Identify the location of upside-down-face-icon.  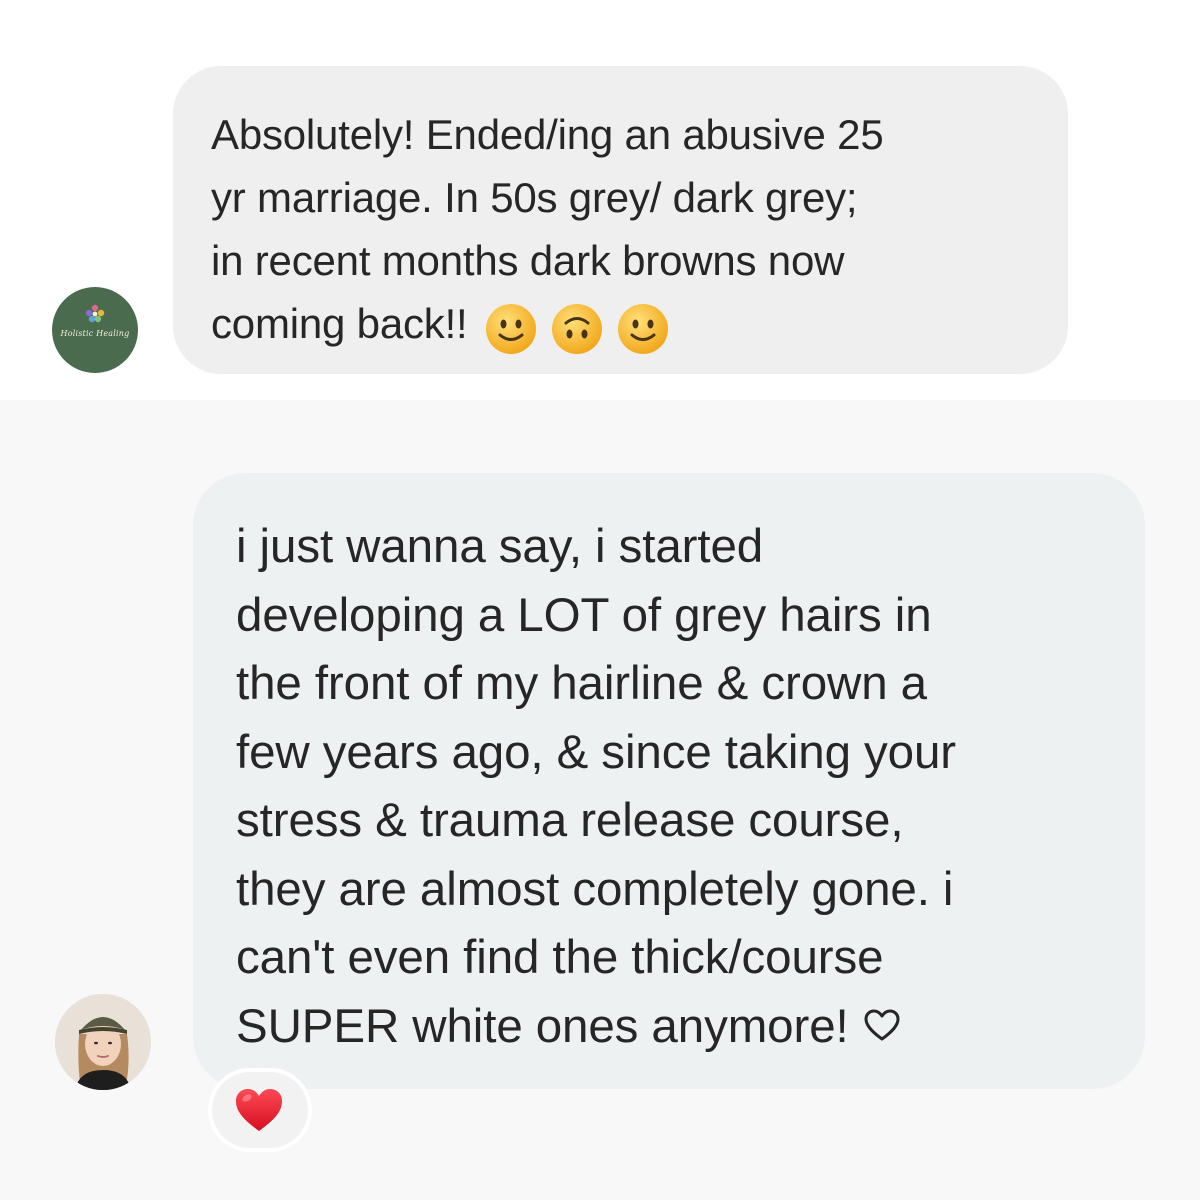
(576, 328).